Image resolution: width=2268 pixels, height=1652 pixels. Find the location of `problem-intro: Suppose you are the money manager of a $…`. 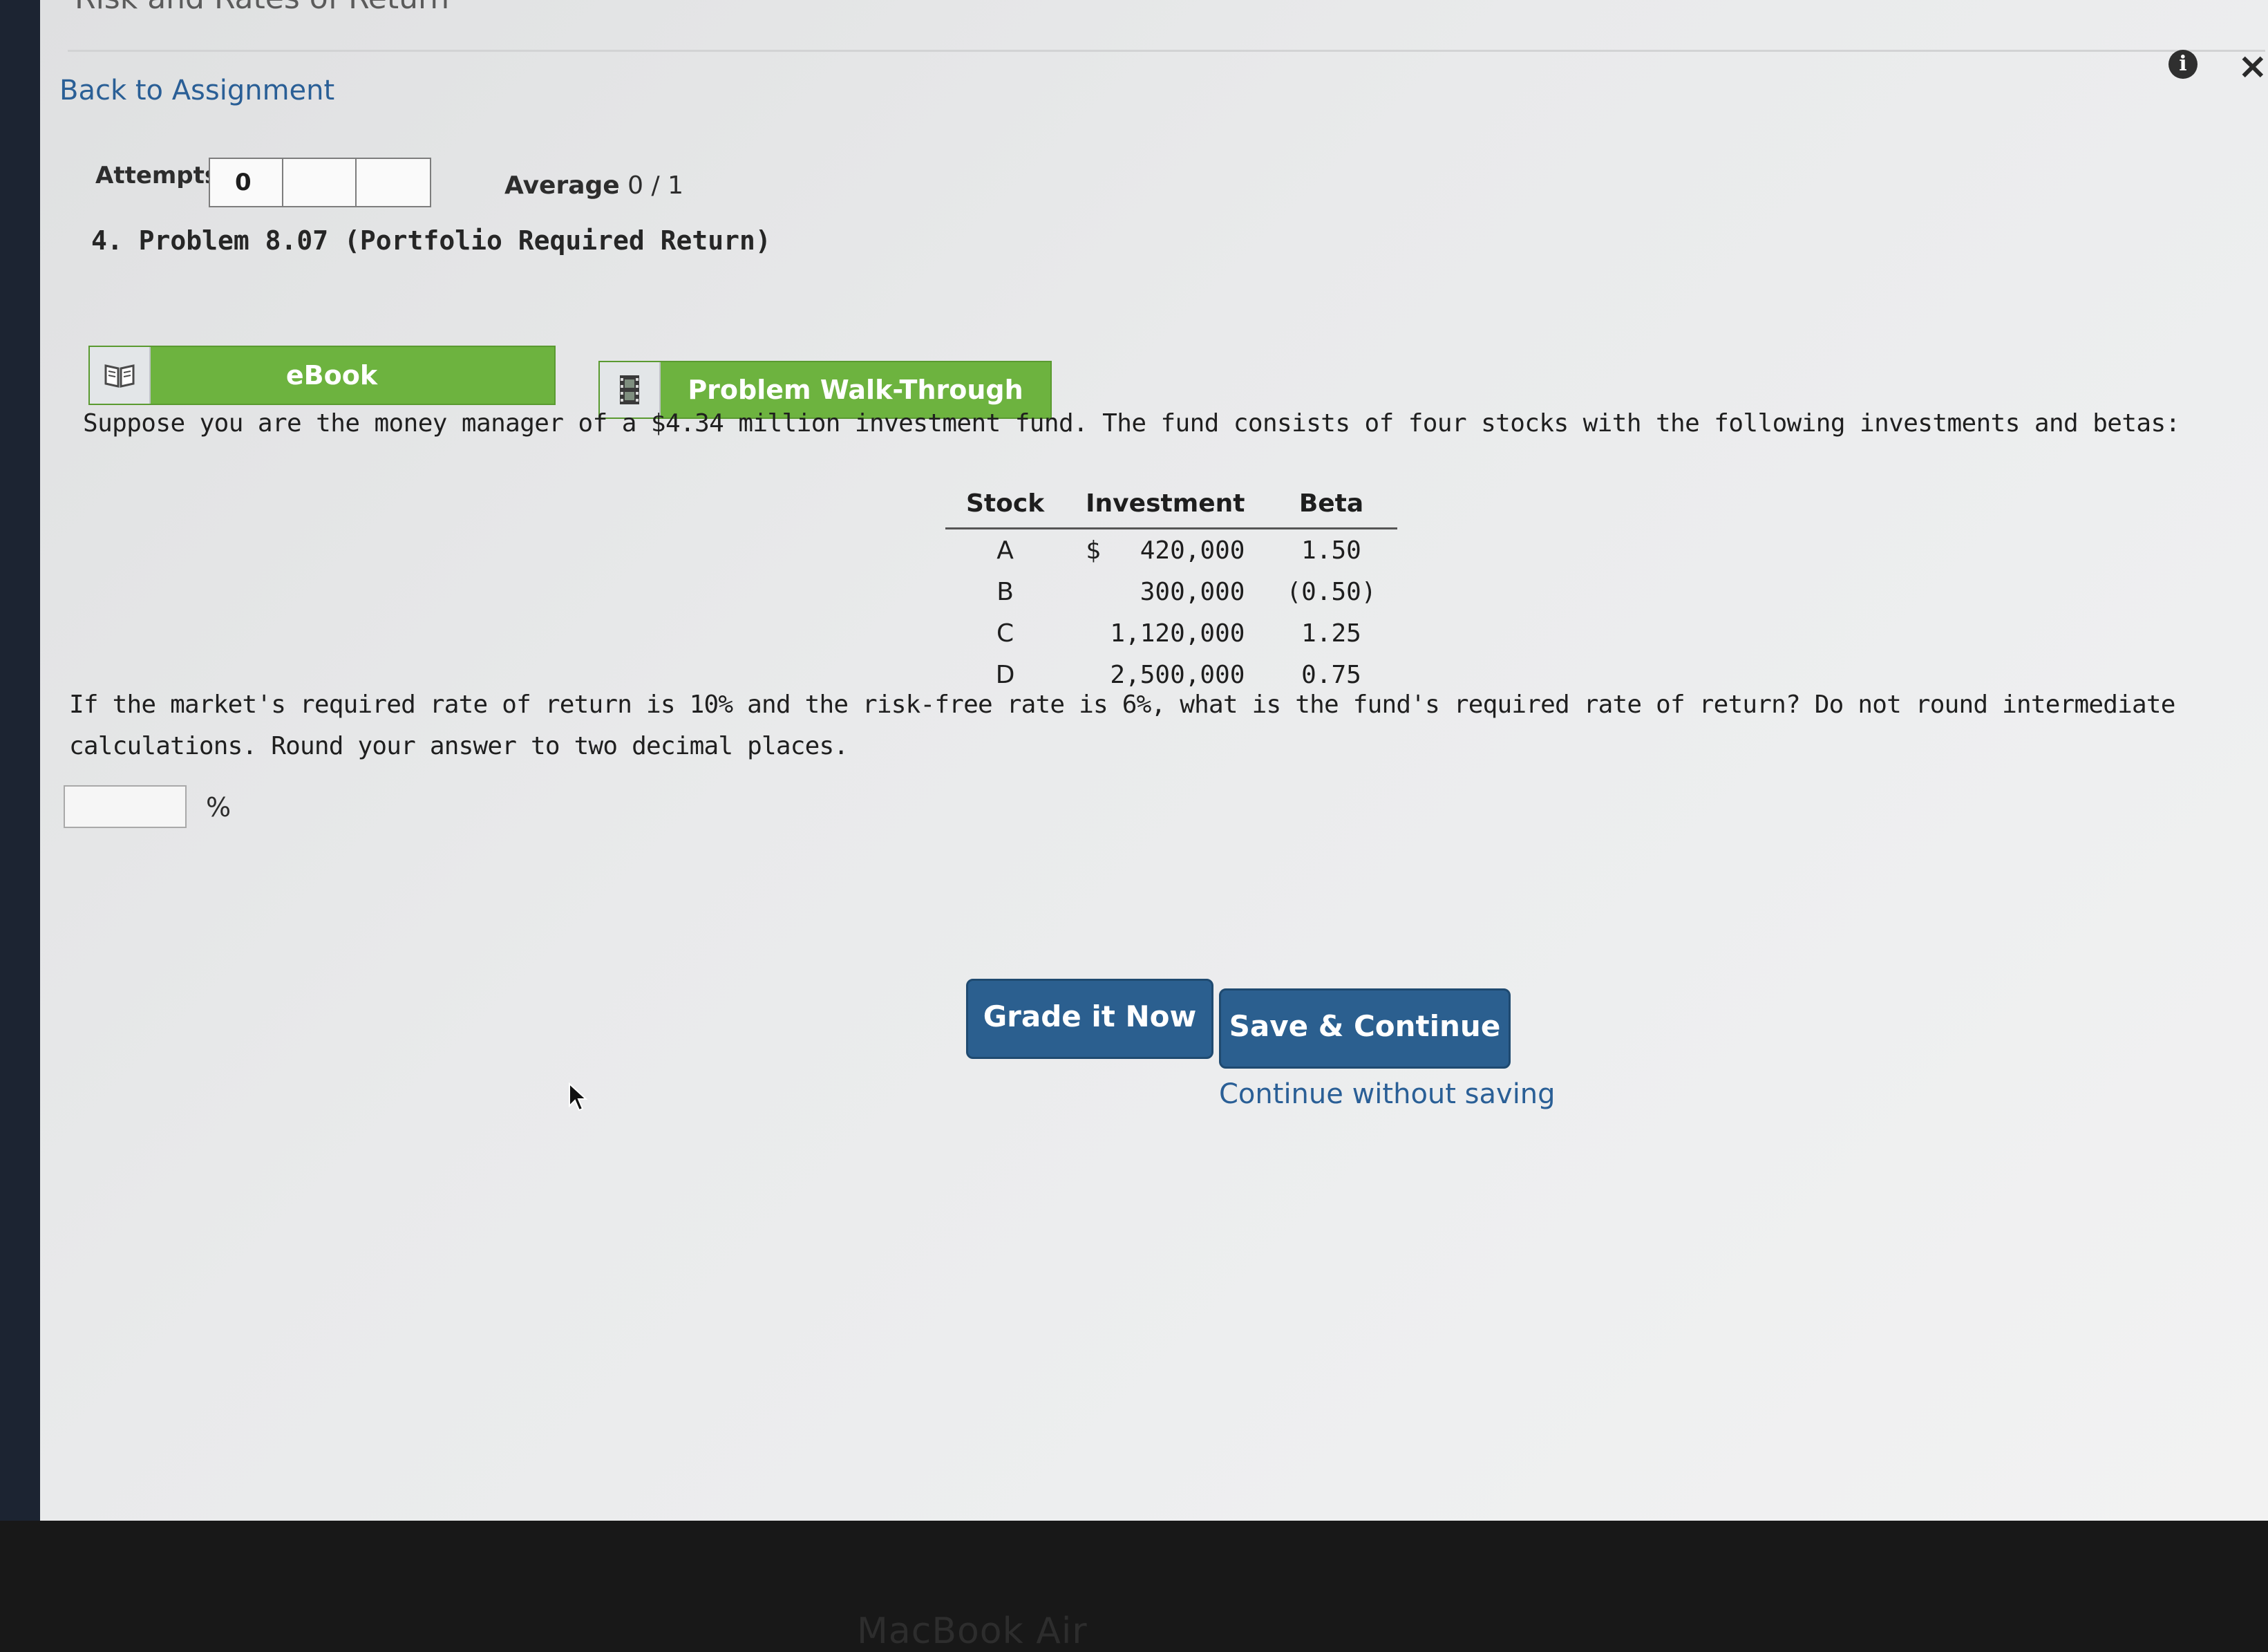

problem-intro: Suppose you are the money manager of a $… is located at coordinates (1131, 423).